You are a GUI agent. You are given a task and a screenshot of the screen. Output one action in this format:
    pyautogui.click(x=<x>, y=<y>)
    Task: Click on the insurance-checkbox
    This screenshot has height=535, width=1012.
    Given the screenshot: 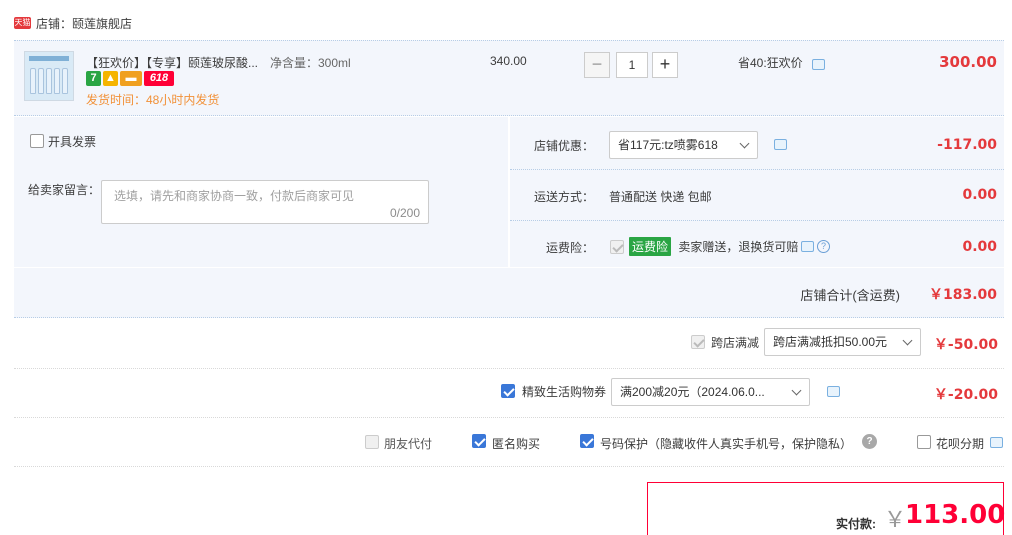 What is the action you would take?
    pyautogui.click(x=617, y=247)
    